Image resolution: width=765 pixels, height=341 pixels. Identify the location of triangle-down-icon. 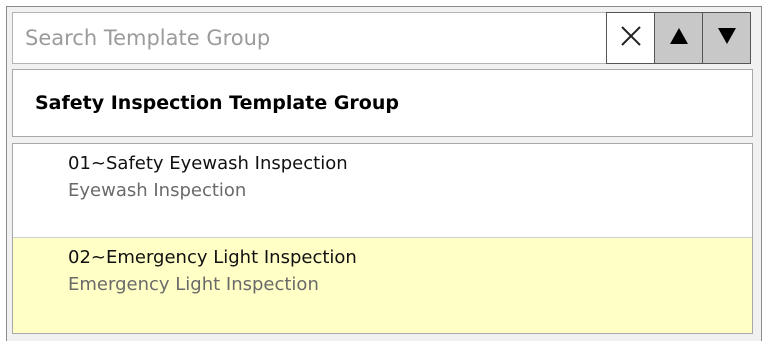
(727, 38).